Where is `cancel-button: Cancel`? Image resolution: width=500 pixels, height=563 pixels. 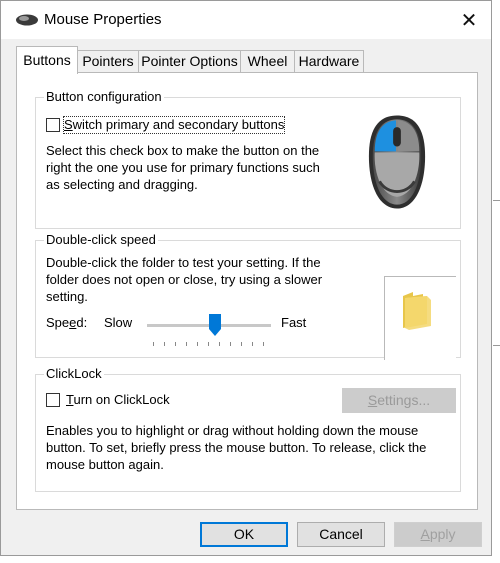 cancel-button: Cancel is located at coordinates (341, 534).